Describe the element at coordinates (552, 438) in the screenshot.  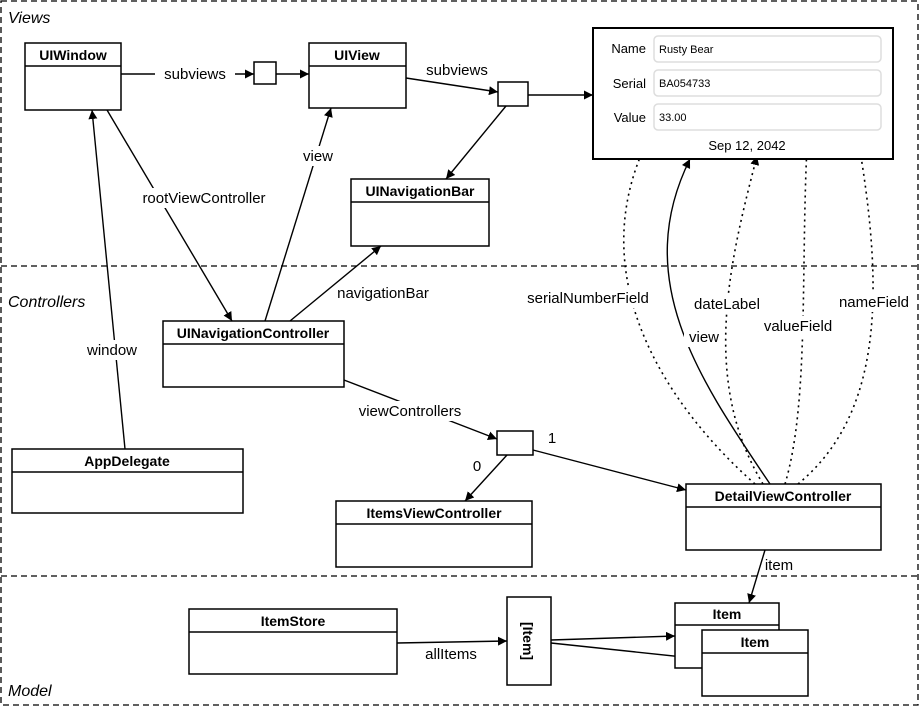
I see `label-index-1: 1` at that location.